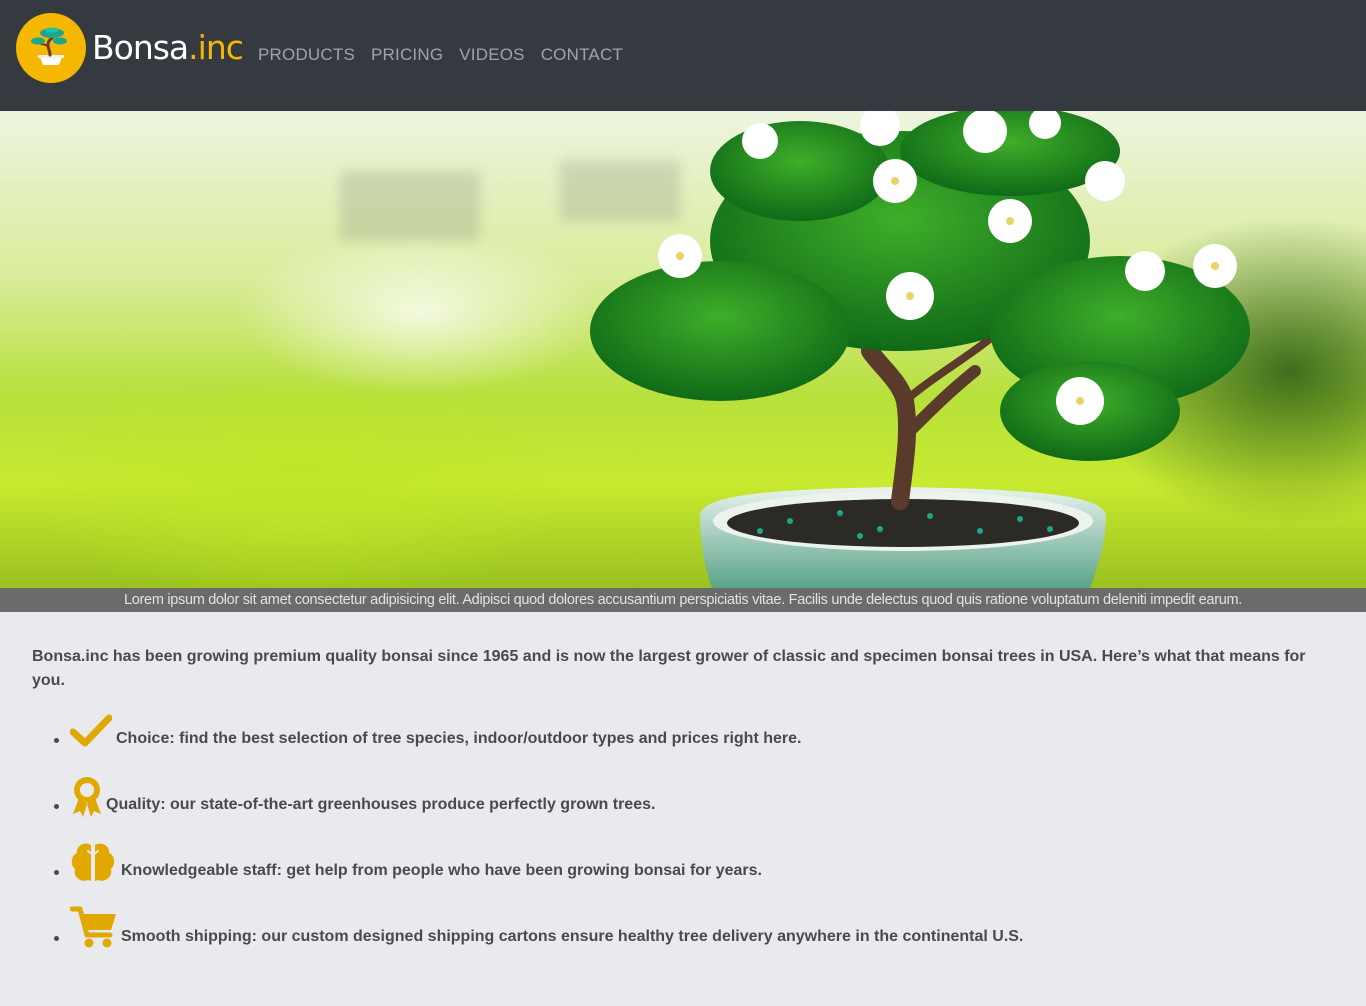 The width and height of the screenshot is (1366, 1006). What do you see at coordinates (407, 55) in the screenshot?
I see `nav-pricing: PRICING` at bounding box center [407, 55].